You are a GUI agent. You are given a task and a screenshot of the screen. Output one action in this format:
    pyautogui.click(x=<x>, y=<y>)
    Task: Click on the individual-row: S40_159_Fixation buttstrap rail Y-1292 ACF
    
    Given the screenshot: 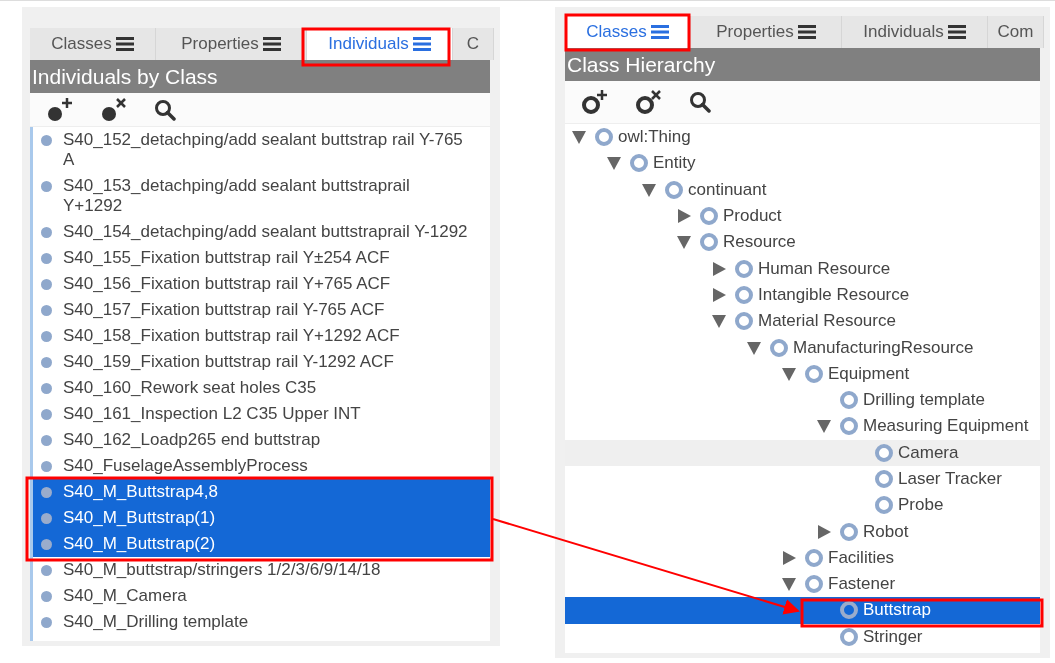 What is the action you would take?
    pyautogui.click(x=261, y=362)
    